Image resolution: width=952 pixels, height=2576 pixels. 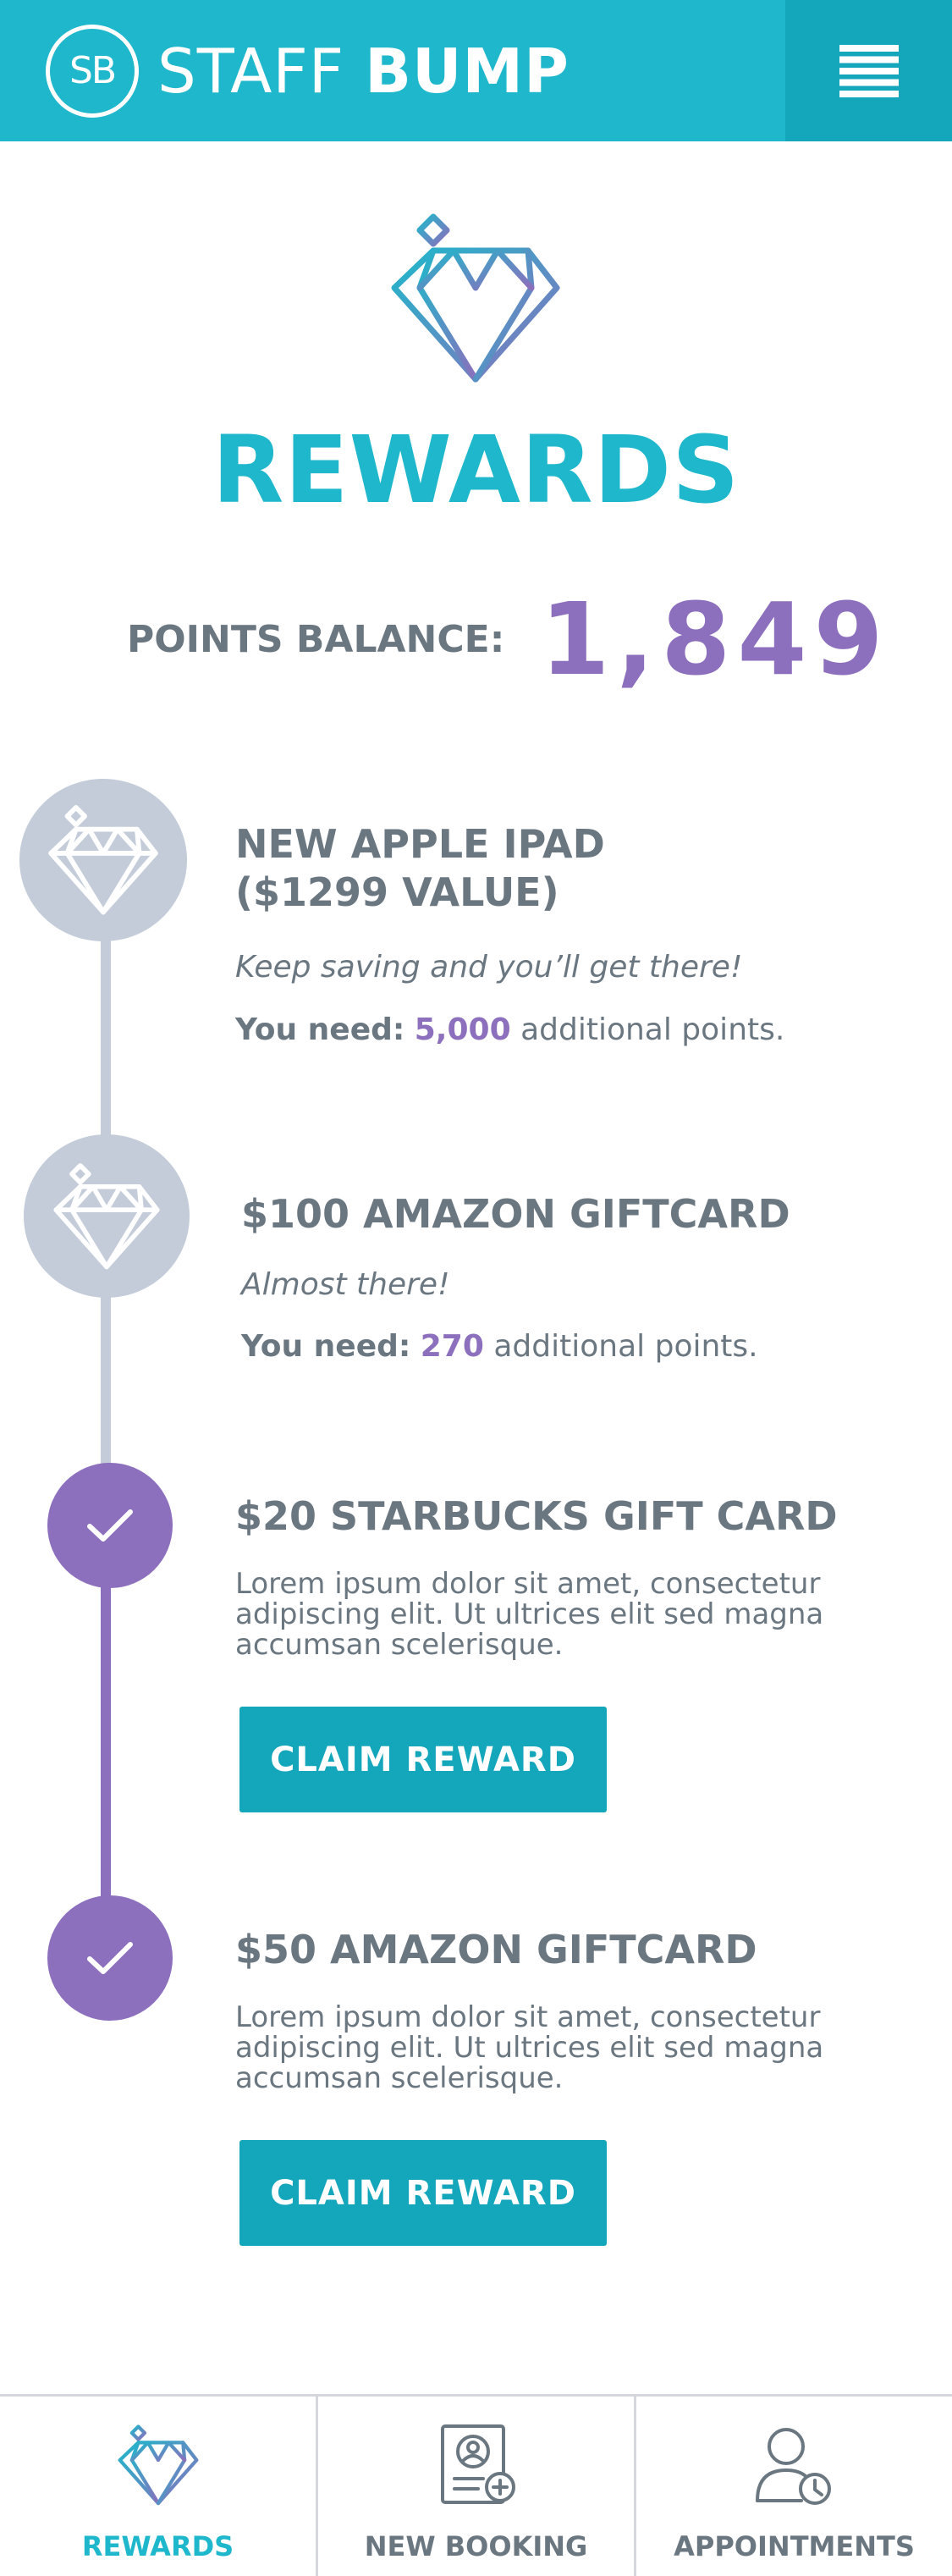 What do you see at coordinates (397, 892) in the screenshot?
I see `reward-title-line: ($1299 VALUE)` at bounding box center [397, 892].